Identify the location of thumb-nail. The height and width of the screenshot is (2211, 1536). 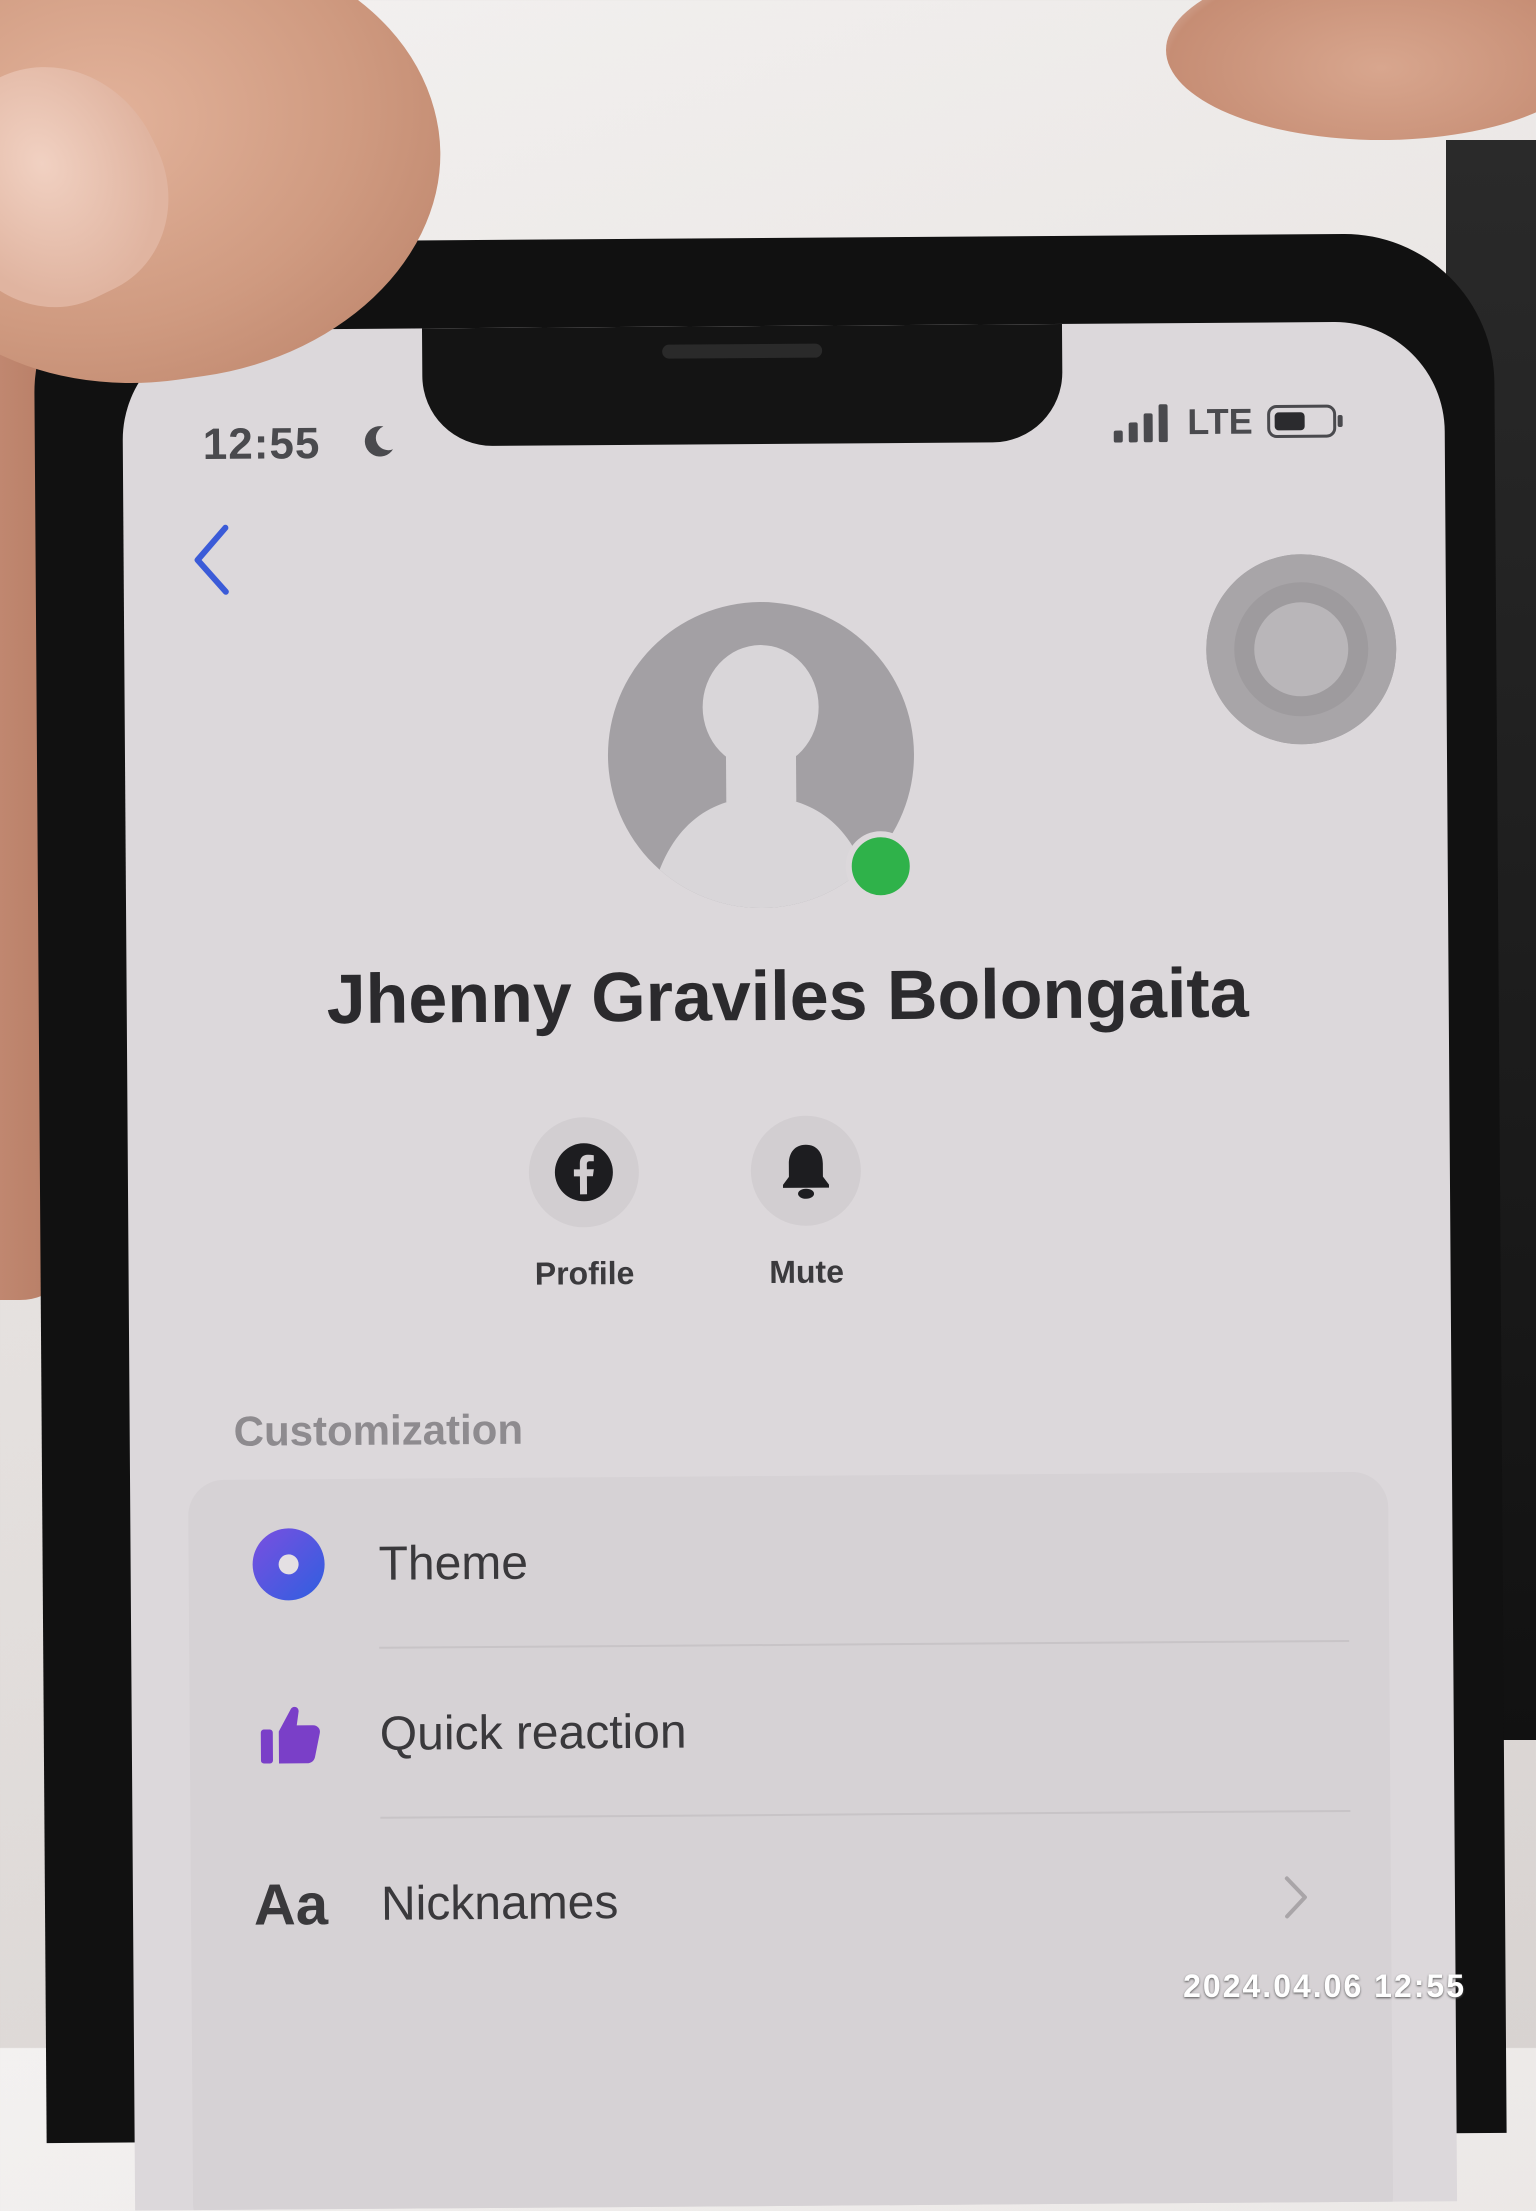
(102, 185).